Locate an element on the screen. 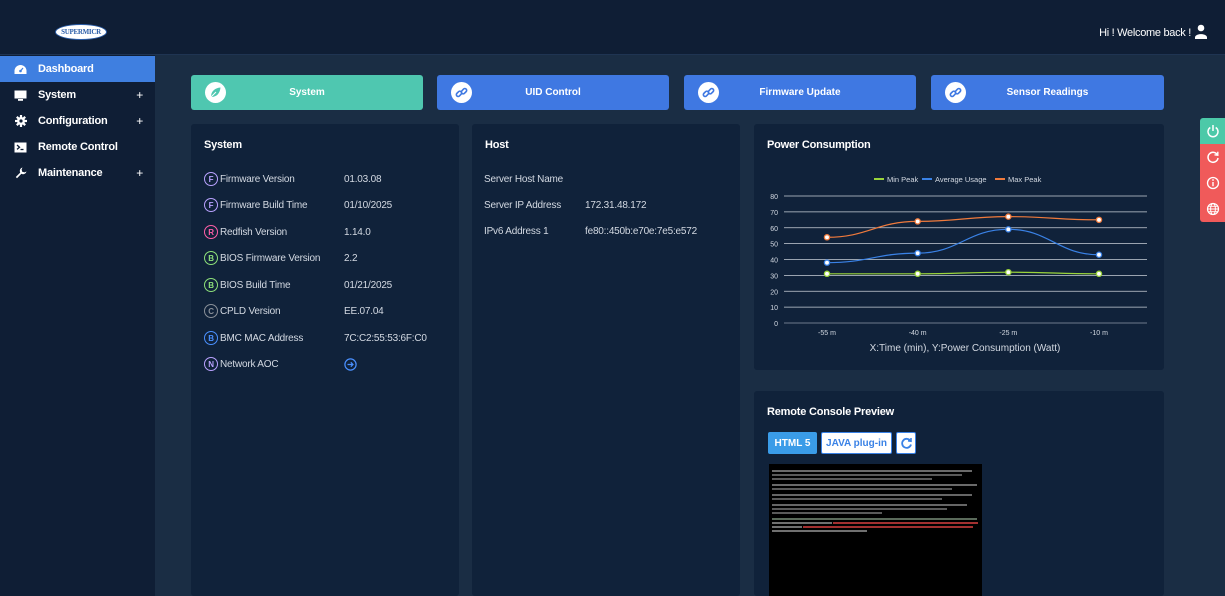 The image size is (1225, 596). panel-title: Host is located at coordinates (497, 145).